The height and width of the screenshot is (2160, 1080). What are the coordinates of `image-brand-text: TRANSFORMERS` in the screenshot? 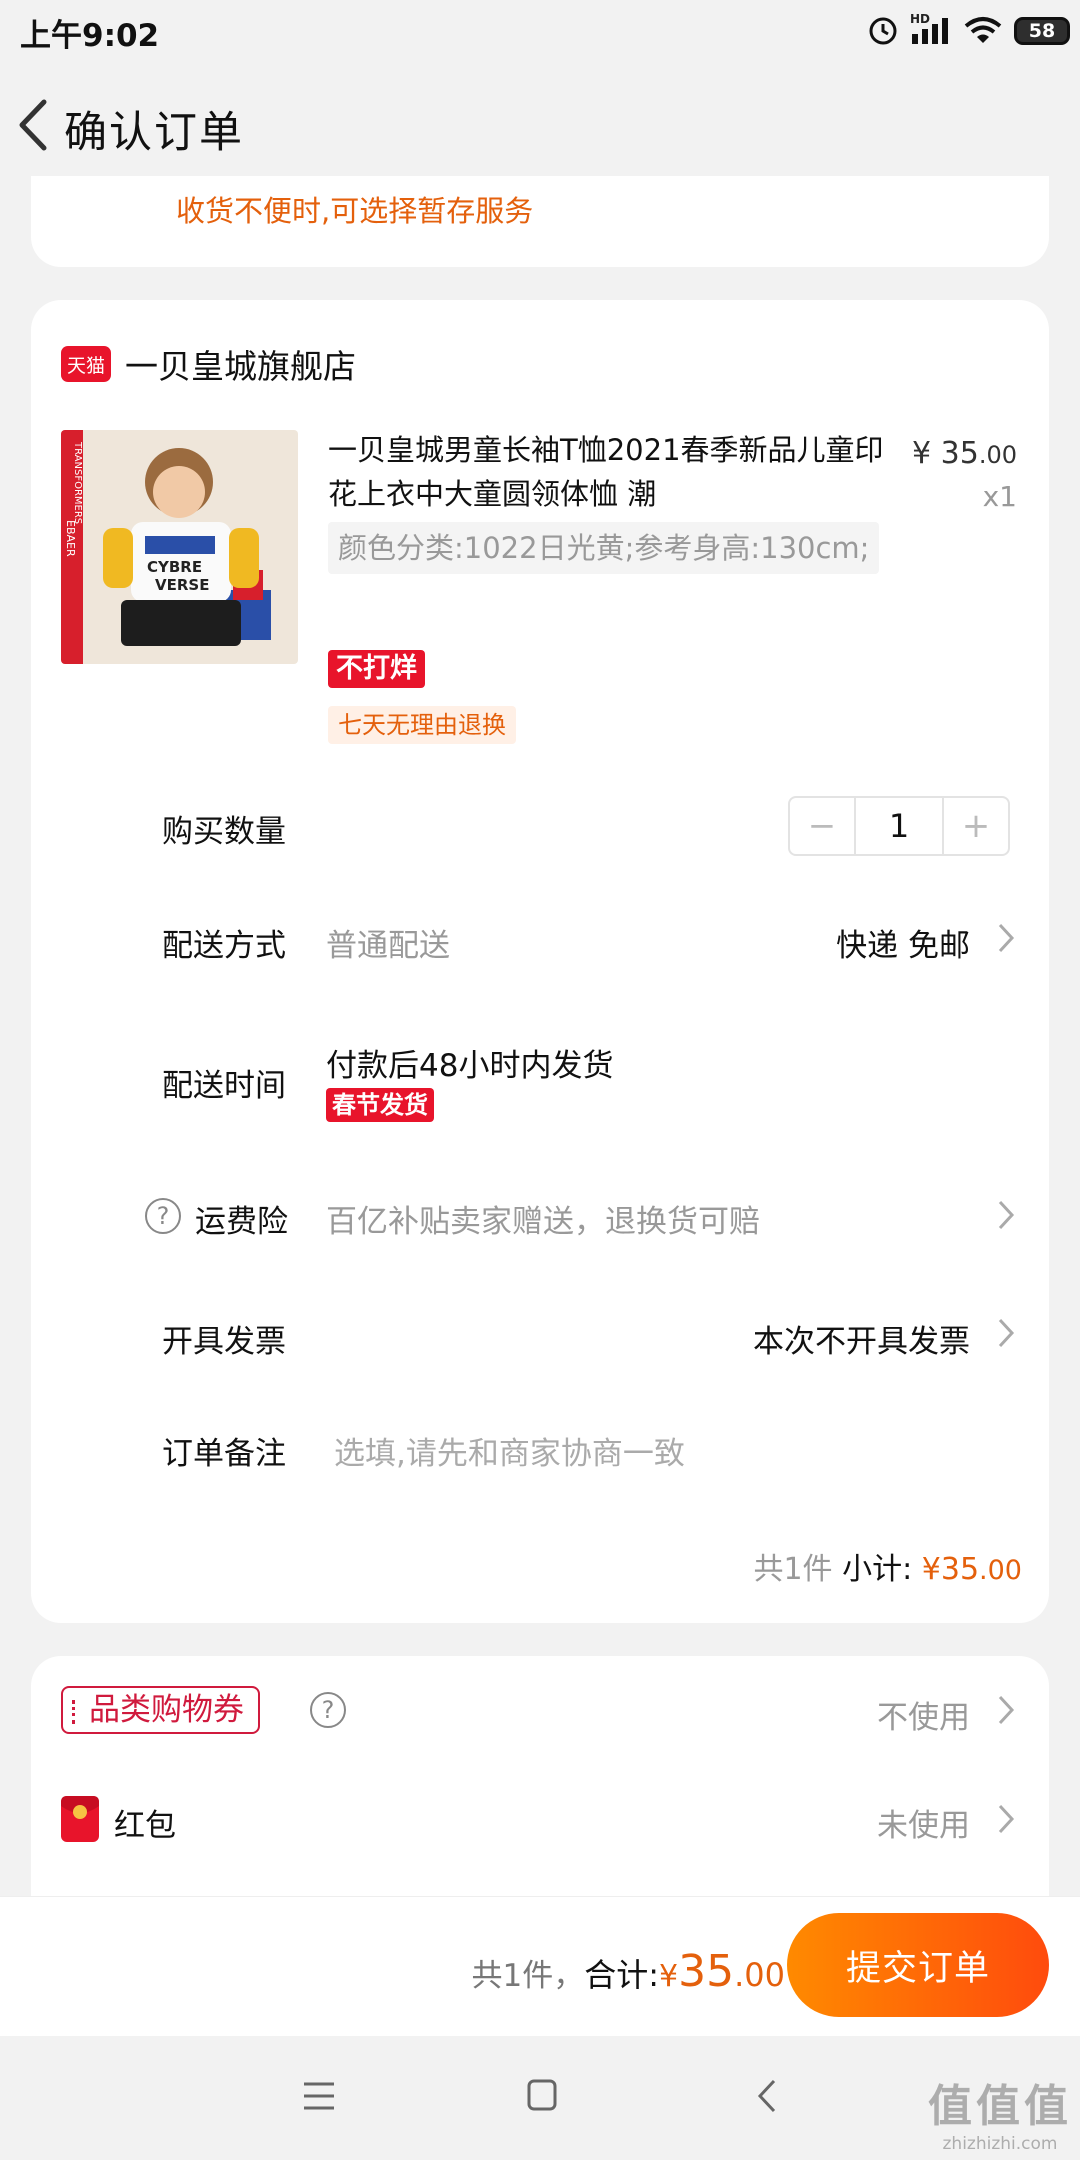 It's located at (77, 482).